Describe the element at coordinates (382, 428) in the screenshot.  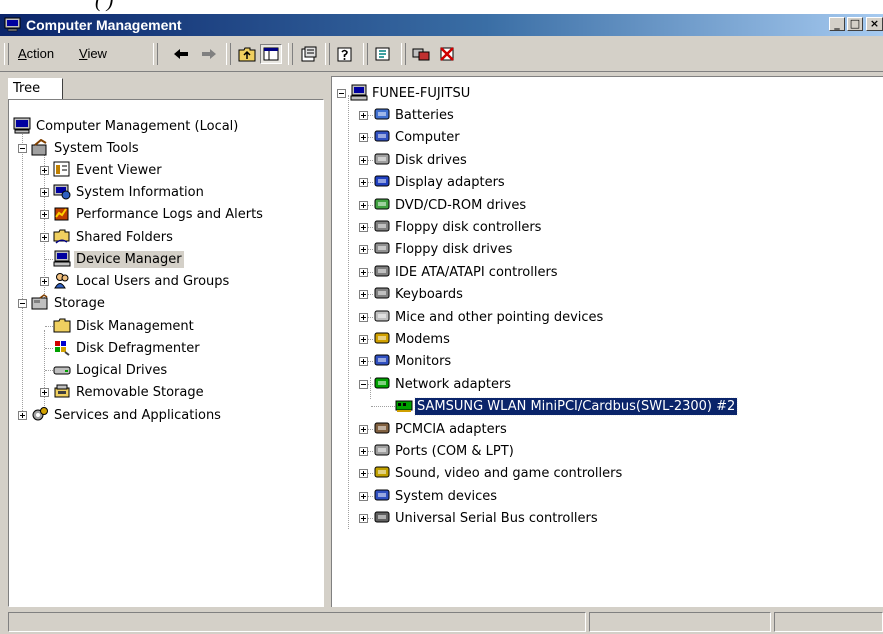
I see `pcmcia-icon` at that location.